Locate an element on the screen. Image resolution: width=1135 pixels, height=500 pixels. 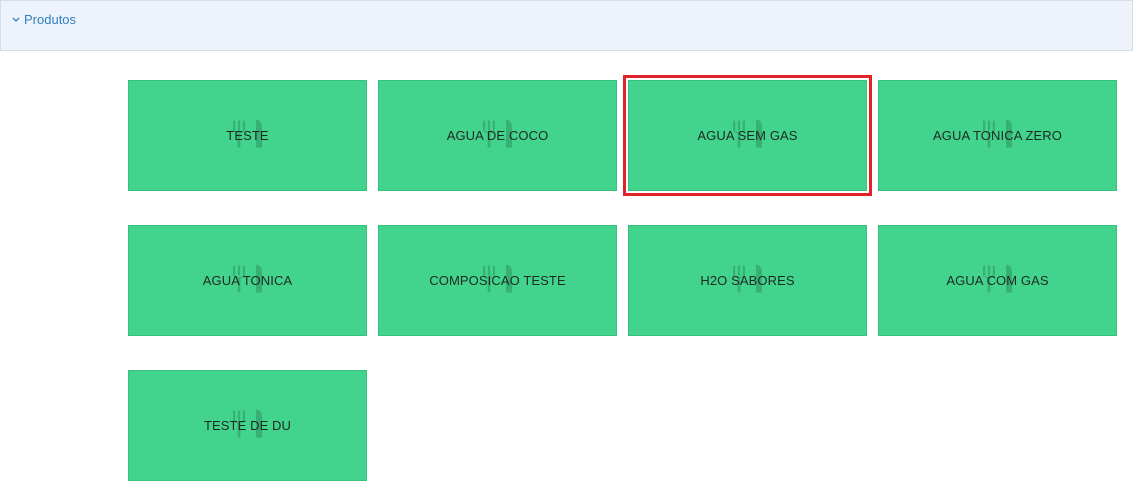
product-label: H2O SABORES is located at coordinates (747, 280).